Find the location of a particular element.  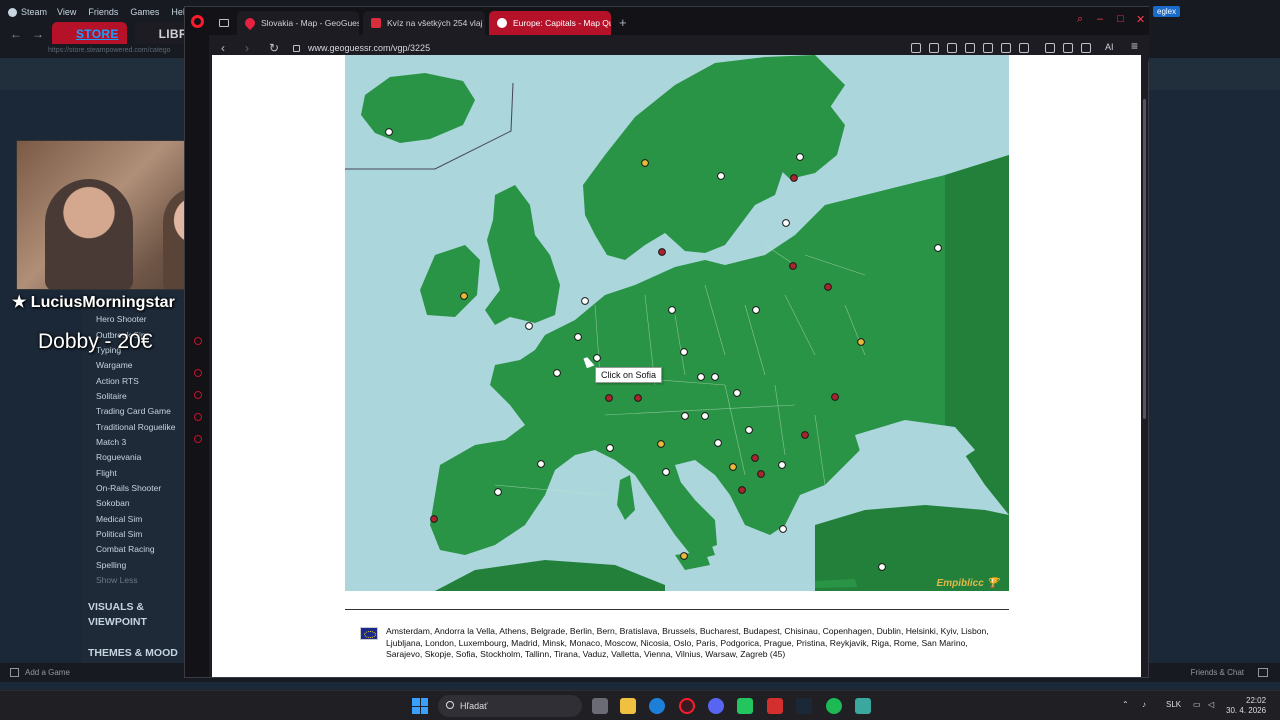

genre-link: Action RTS is located at coordinates (117, 381).